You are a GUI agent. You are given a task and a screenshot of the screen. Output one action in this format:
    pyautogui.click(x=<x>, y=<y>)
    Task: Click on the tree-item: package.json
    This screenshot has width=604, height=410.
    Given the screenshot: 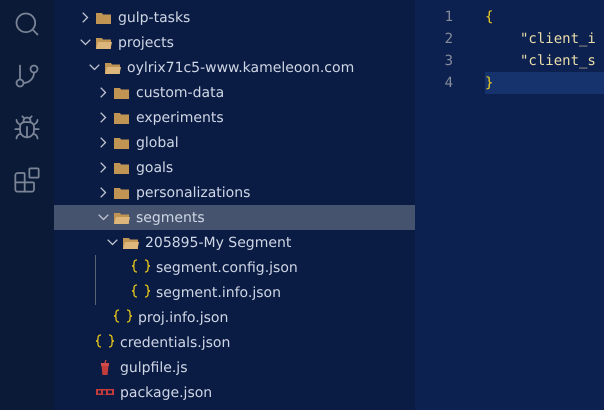 What is the action you would take?
    pyautogui.click(x=234, y=392)
    